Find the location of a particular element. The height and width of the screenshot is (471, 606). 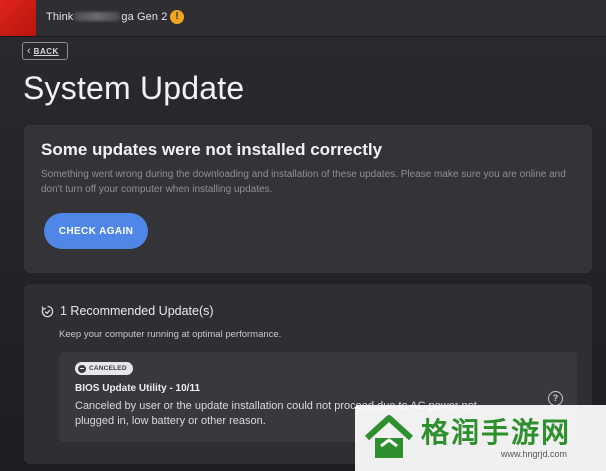

recommended-header: 1 Recommended Update(s) is located at coordinates (127, 311).